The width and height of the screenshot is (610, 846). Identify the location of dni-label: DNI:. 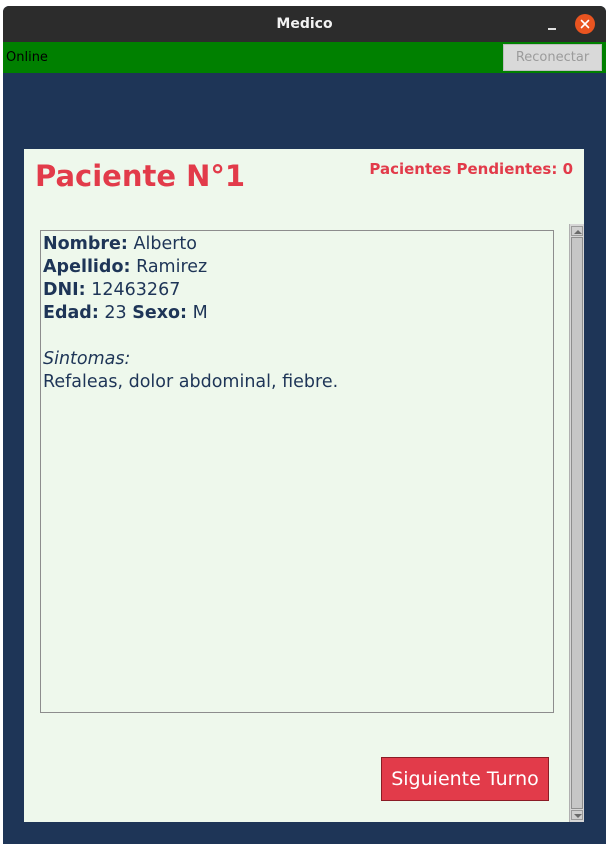
(64, 290).